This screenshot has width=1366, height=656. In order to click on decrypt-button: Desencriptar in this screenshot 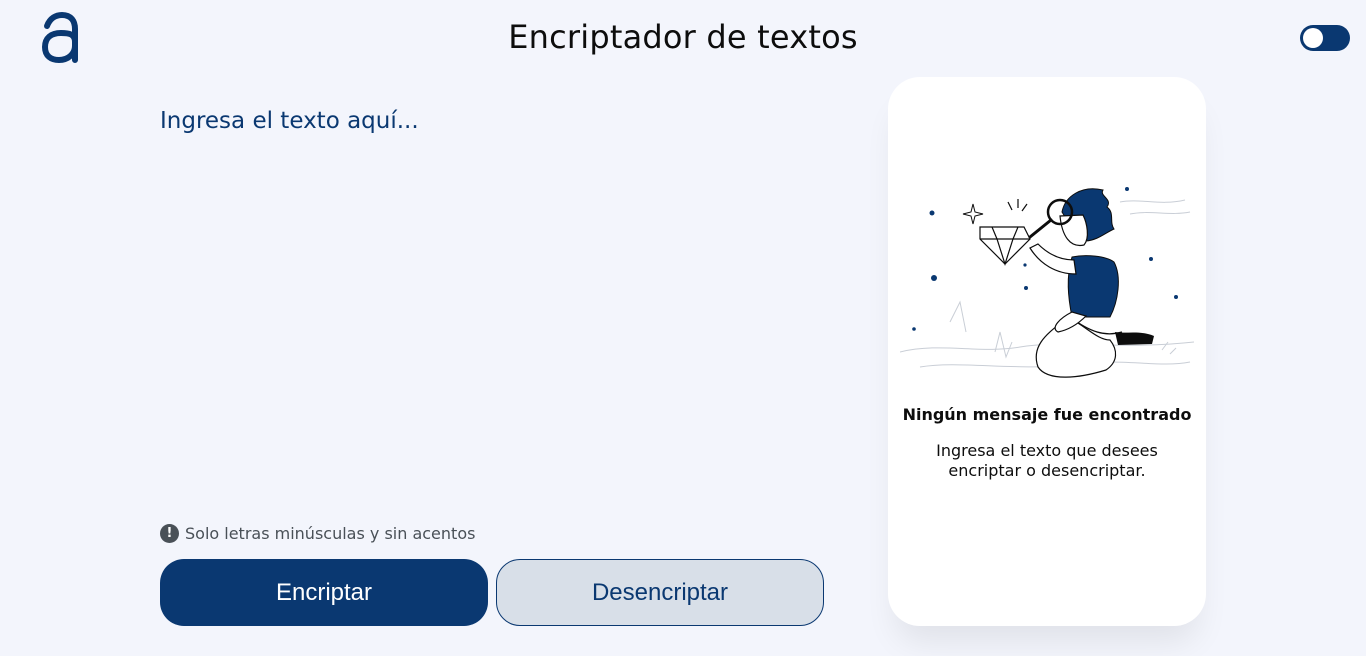, I will do `click(660, 592)`.